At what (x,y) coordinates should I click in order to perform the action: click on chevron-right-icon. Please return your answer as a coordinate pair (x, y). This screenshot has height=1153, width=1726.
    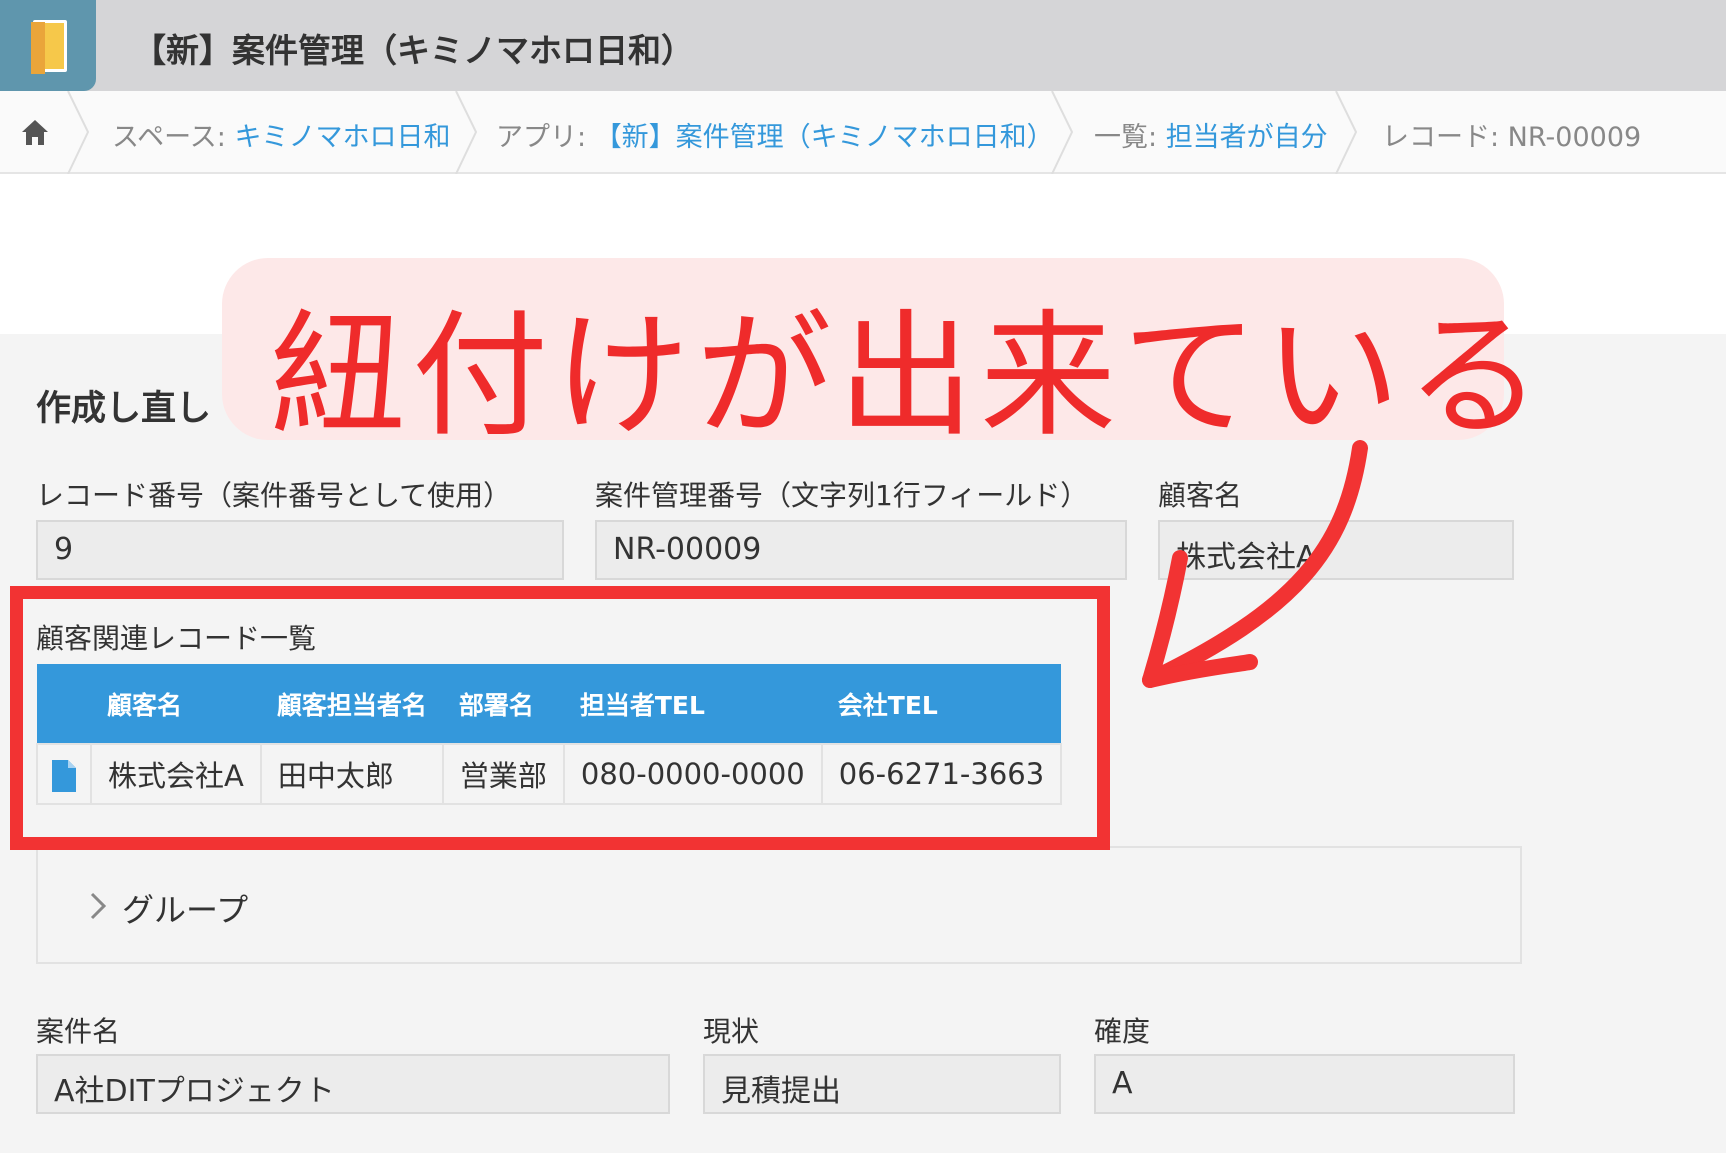
    Looking at the image, I should click on (98, 906).